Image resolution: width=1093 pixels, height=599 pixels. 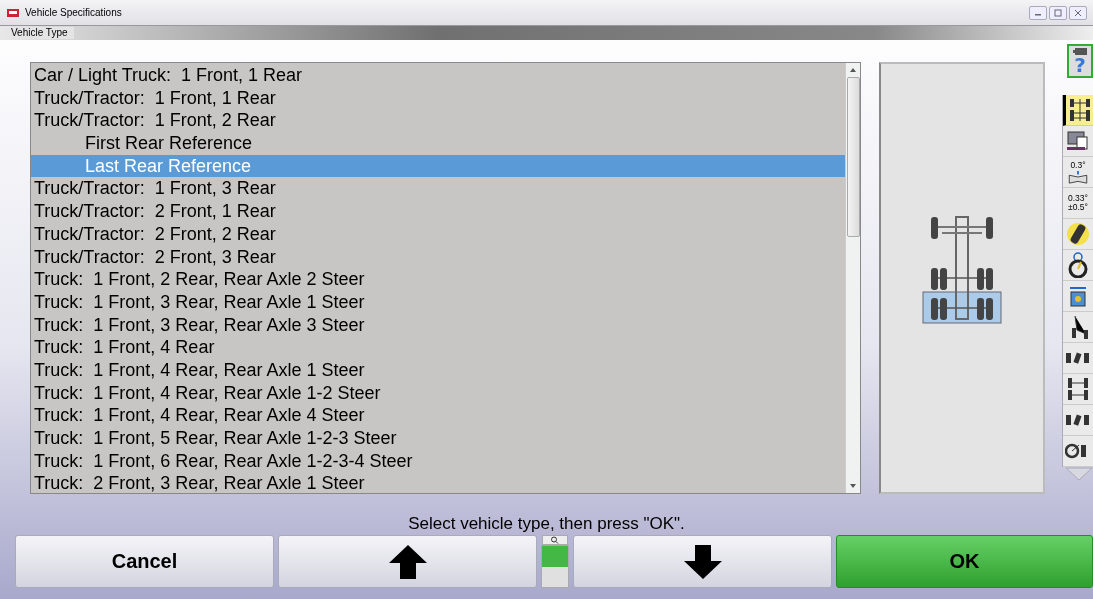 I want to click on list-item: Truck/Tractor: 1 Front, 3 Rear, so click(x=438, y=189).